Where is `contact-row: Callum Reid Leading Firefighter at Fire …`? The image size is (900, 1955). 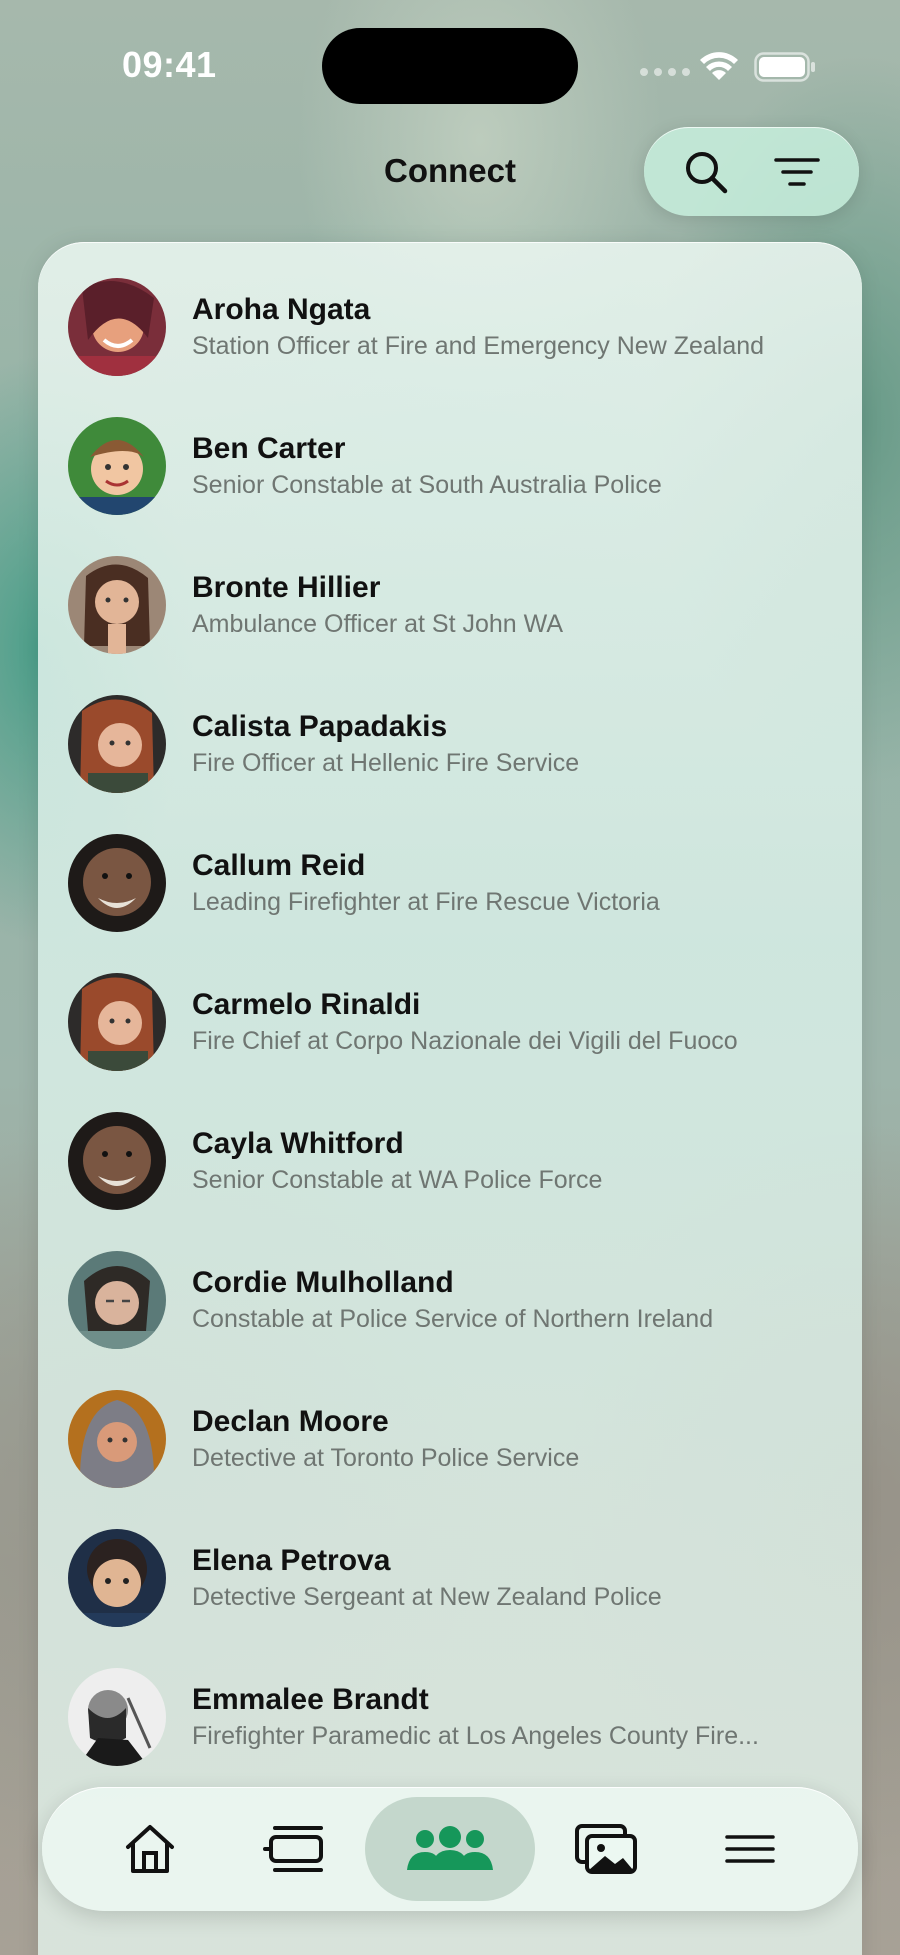
contact-row: Callum Reid Leading Firefighter at Fire … is located at coordinates (458, 883).